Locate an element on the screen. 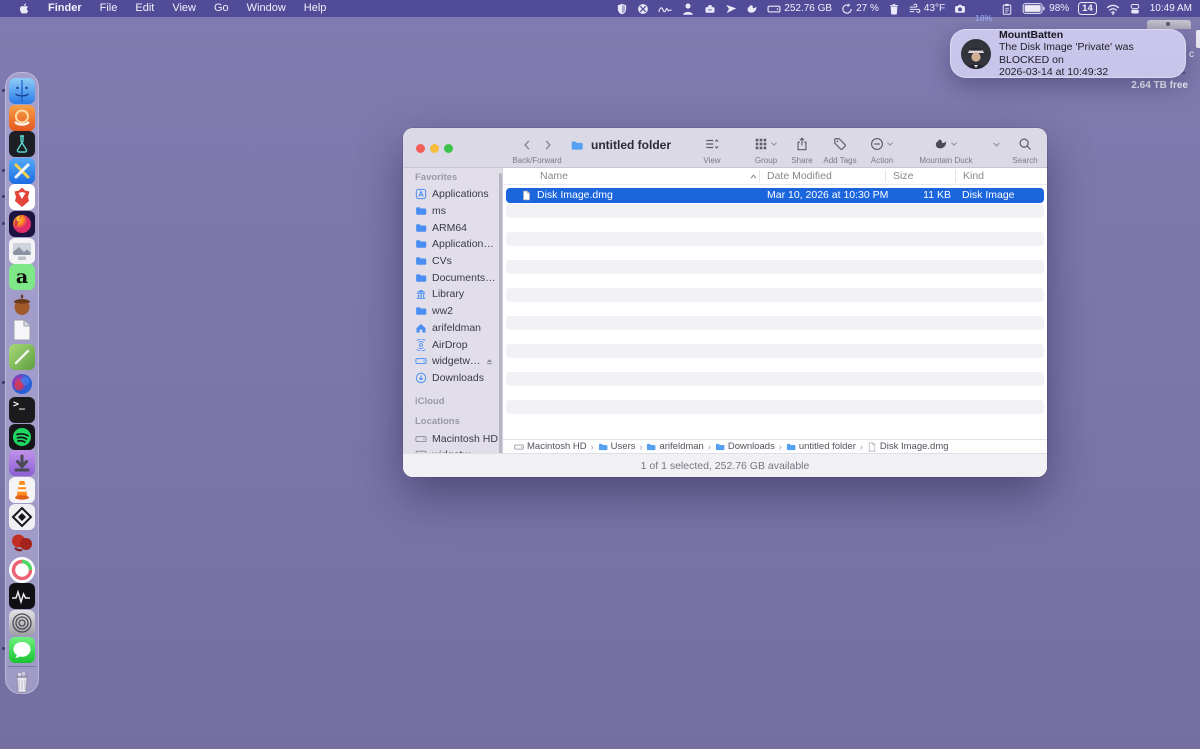 This screenshot has width=1200, height=749. shield-status-item is located at coordinates (622, 9).